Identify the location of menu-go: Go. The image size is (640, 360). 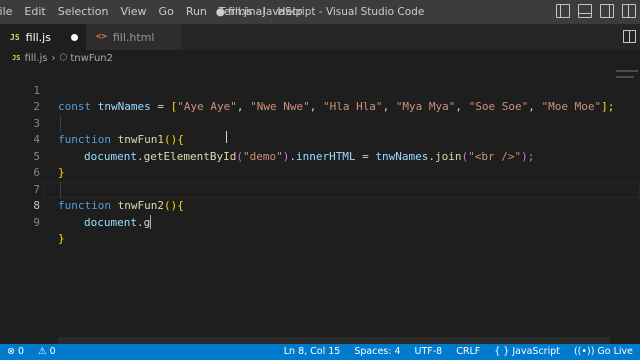
(166, 12).